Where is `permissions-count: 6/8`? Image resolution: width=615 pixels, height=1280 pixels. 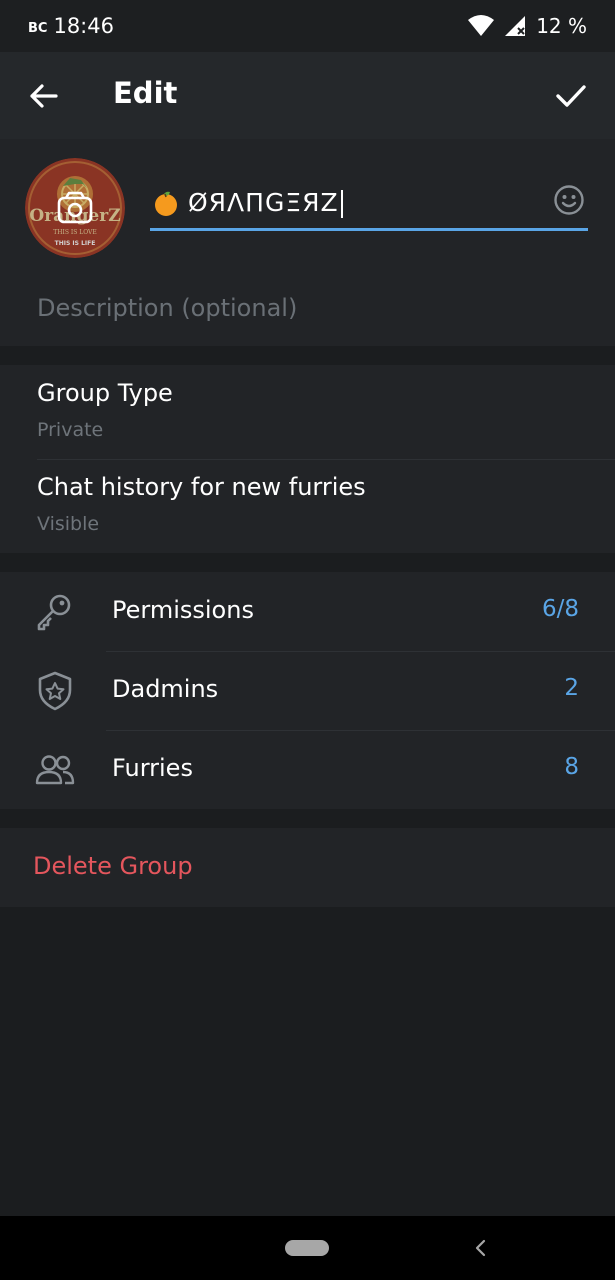
permissions-count: 6/8 is located at coordinates (560, 609).